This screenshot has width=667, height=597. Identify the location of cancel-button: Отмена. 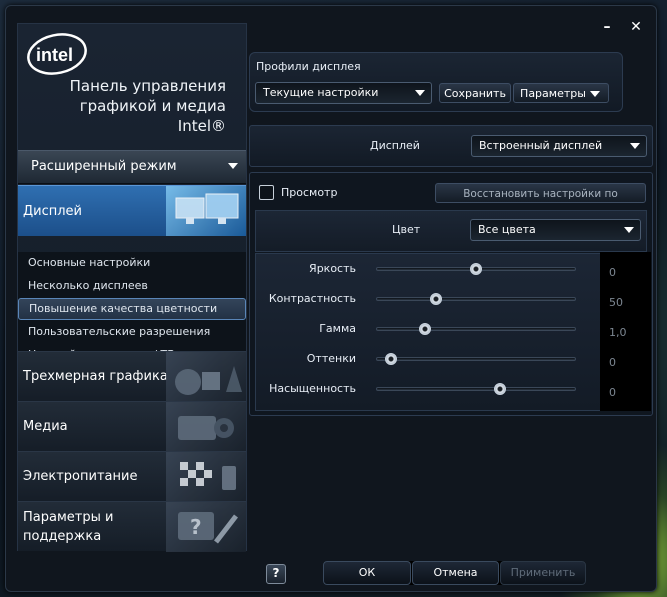
(455, 573).